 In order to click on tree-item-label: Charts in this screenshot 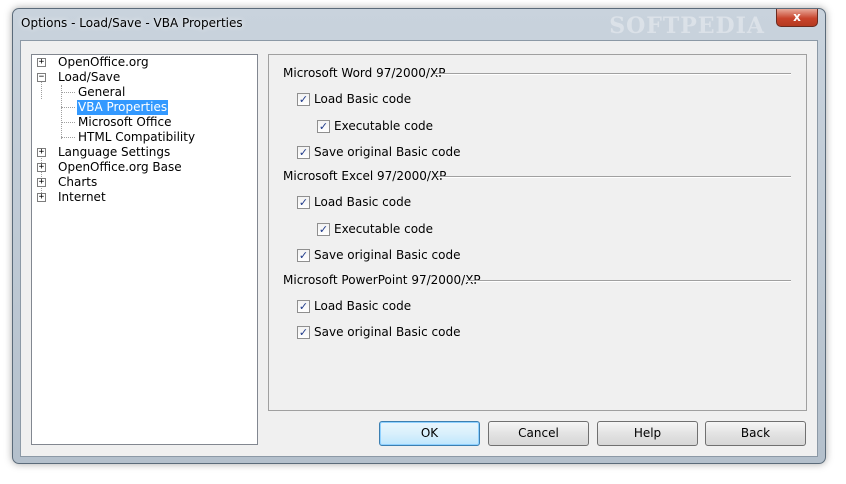, I will do `click(77, 182)`.